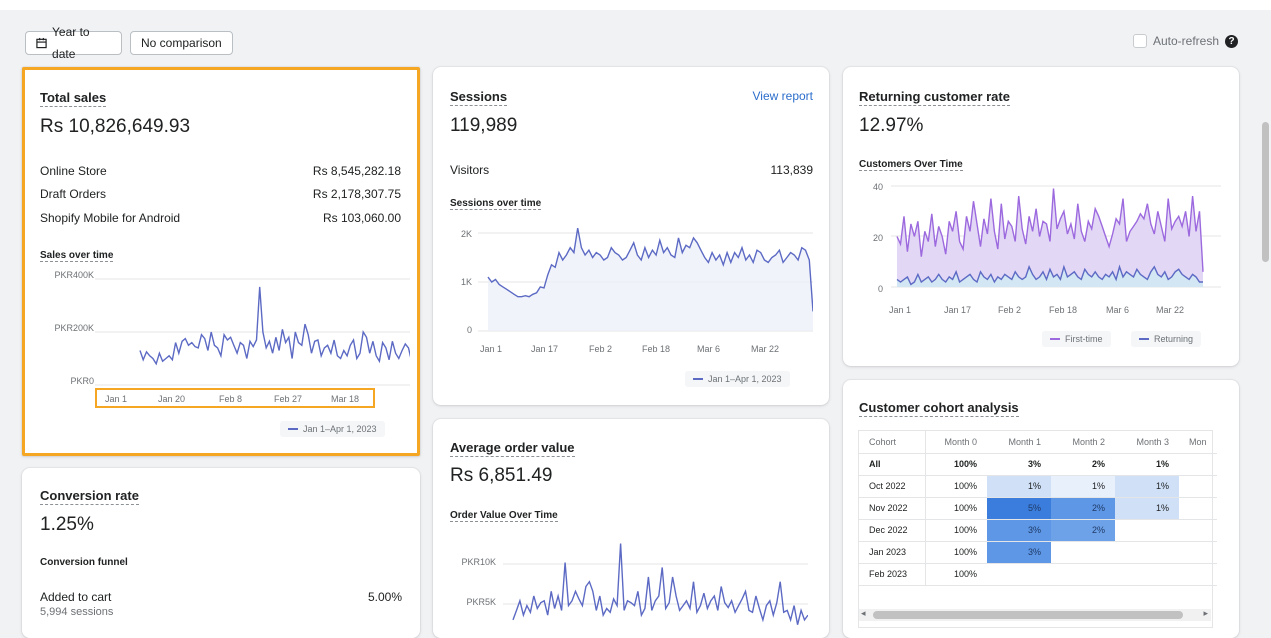 The height and width of the screenshot is (638, 1271). Describe the element at coordinates (783, 96) in the screenshot. I see `view-report-link: View report` at that location.